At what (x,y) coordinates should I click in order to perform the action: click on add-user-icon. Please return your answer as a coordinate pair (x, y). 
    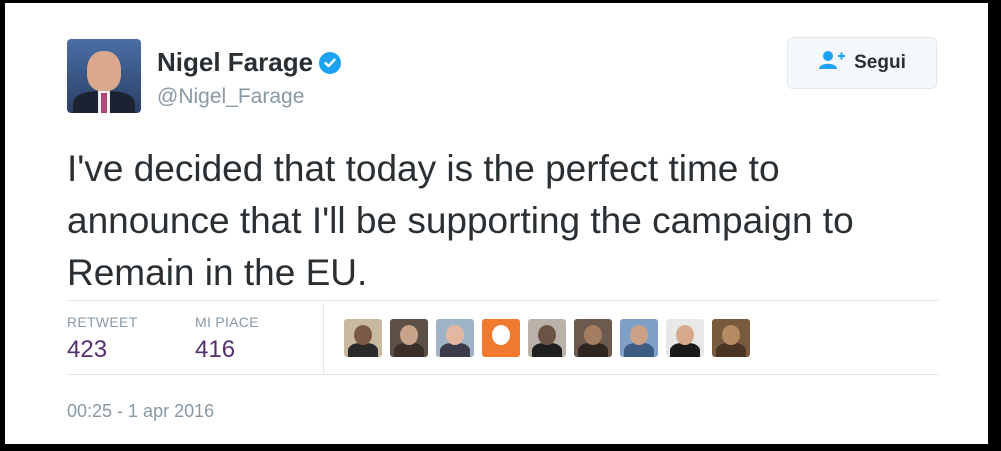
    Looking at the image, I should click on (832, 63).